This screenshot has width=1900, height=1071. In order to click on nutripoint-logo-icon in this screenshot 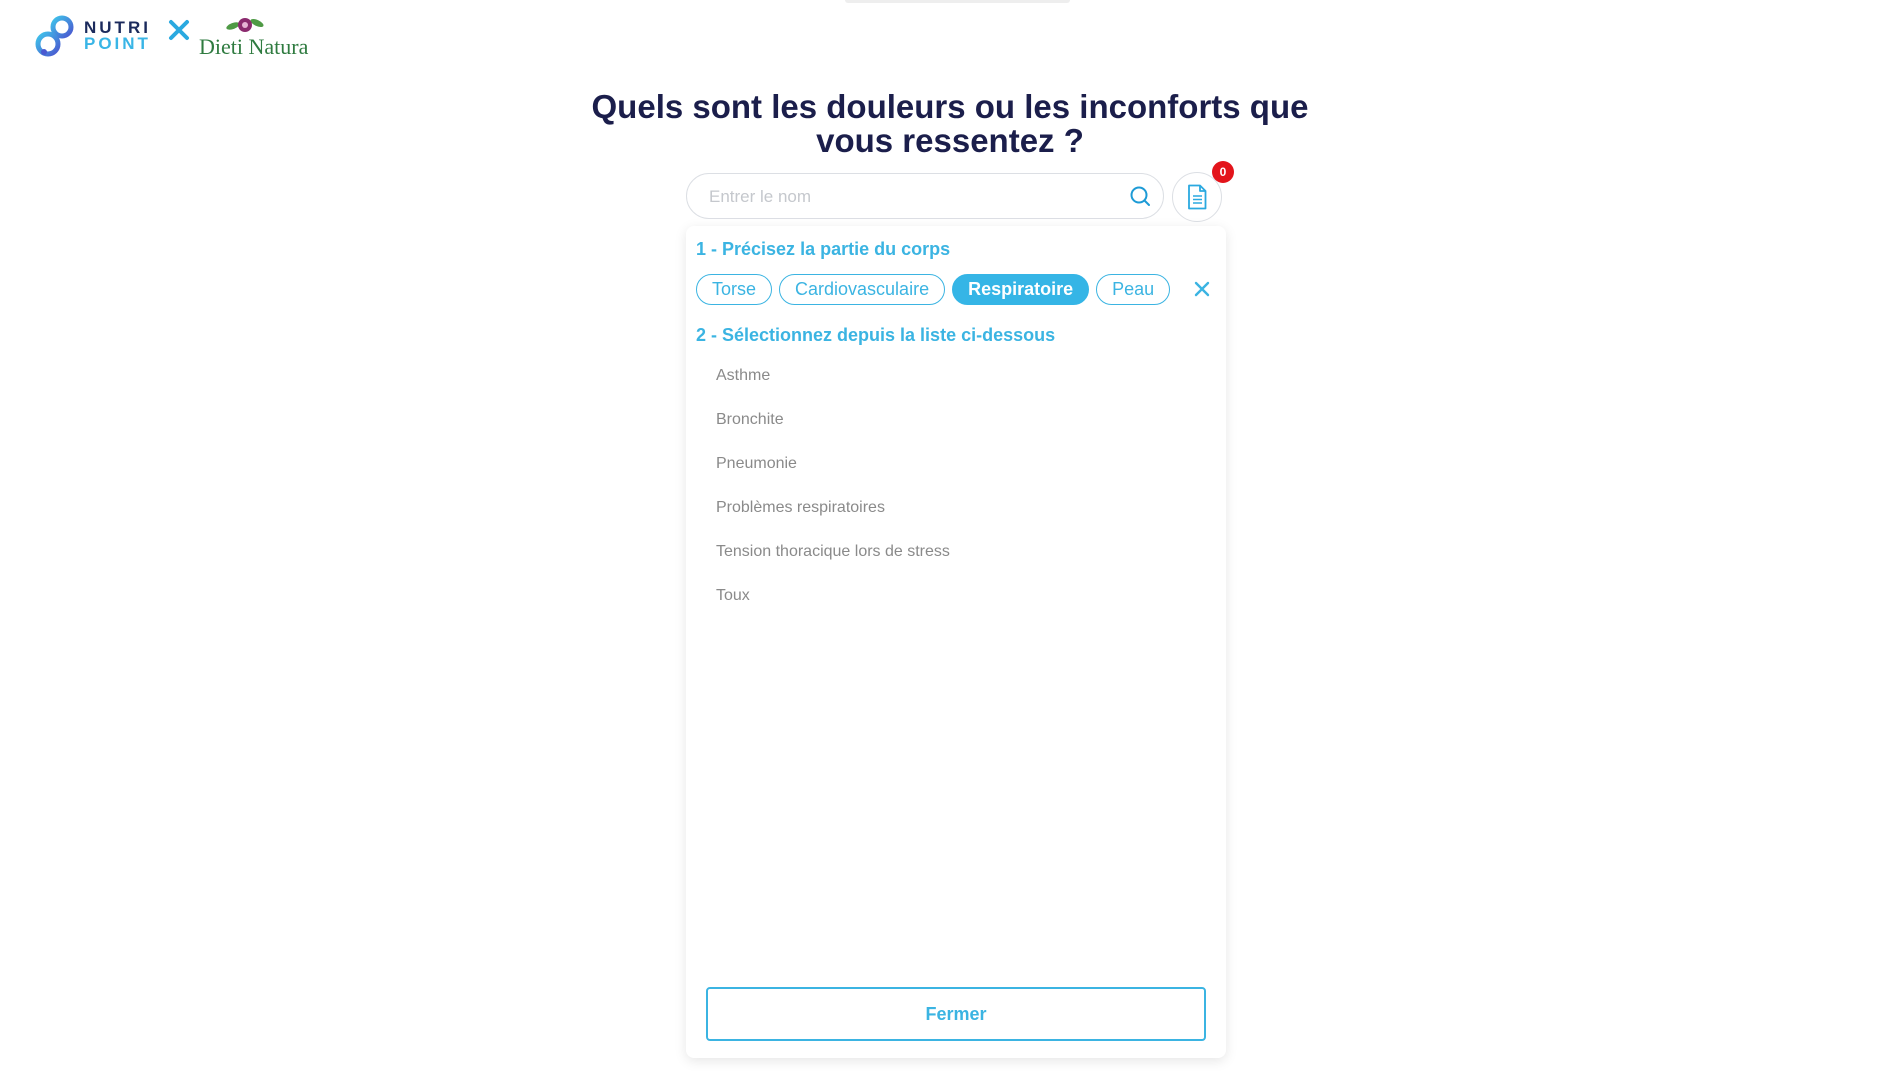, I will do `click(54, 36)`.